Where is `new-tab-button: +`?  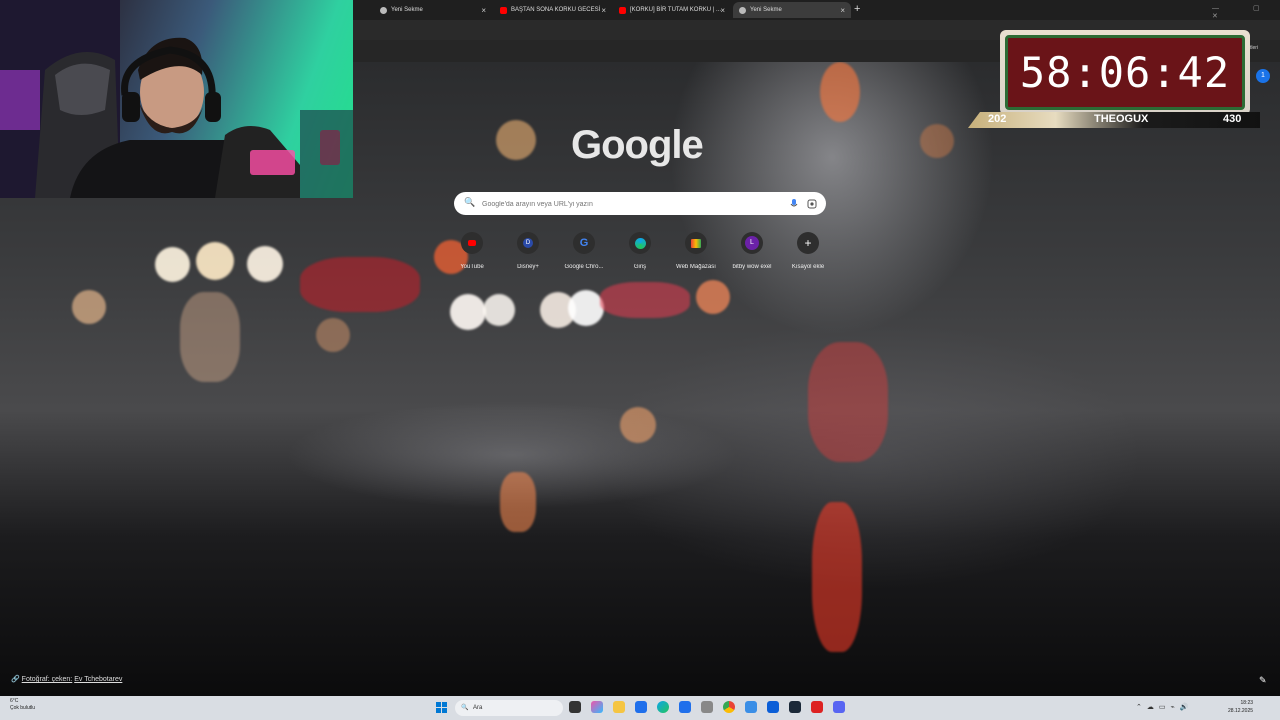
new-tab-button: + is located at coordinates (857, 9).